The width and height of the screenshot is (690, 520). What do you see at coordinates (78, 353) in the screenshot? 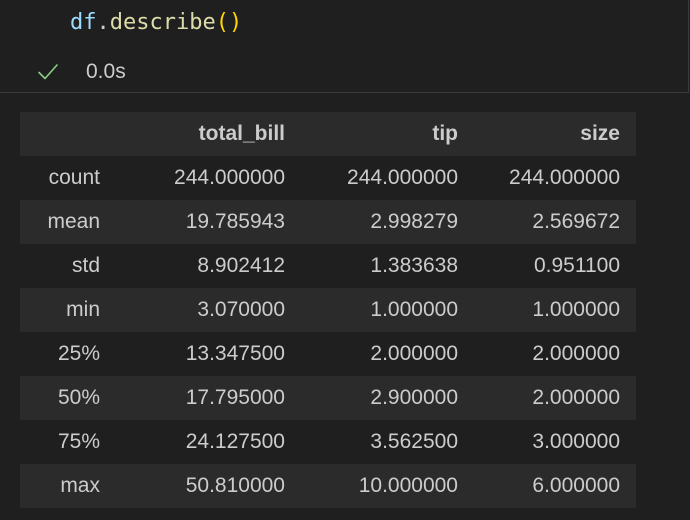
I see `row-label: 25%` at bounding box center [78, 353].